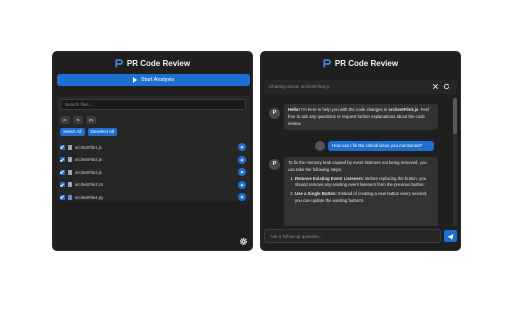 The width and height of the screenshot is (512, 320). Describe the element at coordinates (134, 80) in the screenshot. I see `play-icon` at that location.